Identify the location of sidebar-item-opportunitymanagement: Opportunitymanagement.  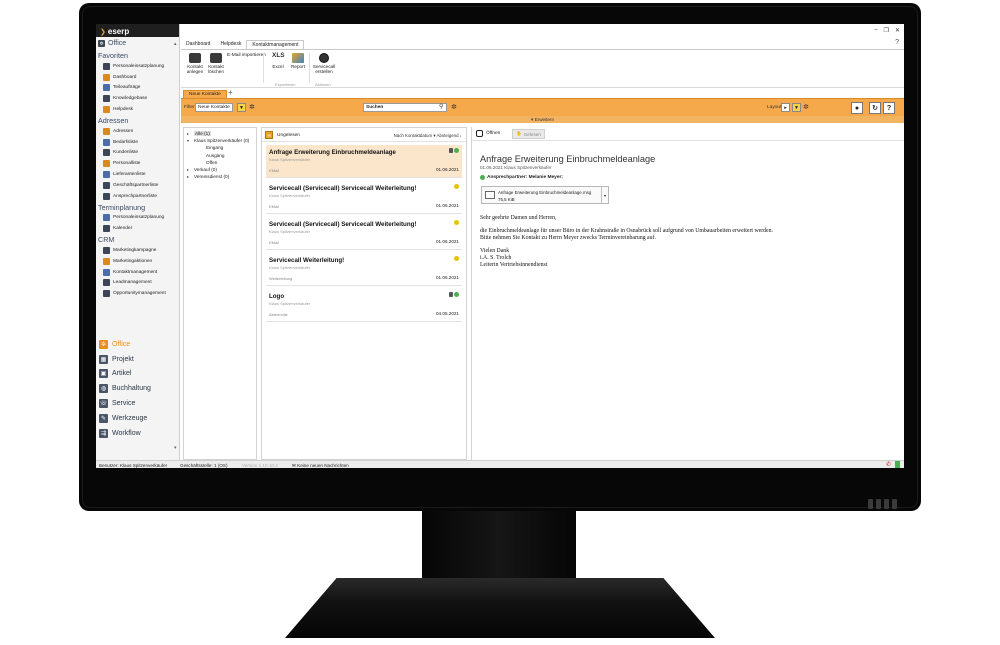
(137, 293).